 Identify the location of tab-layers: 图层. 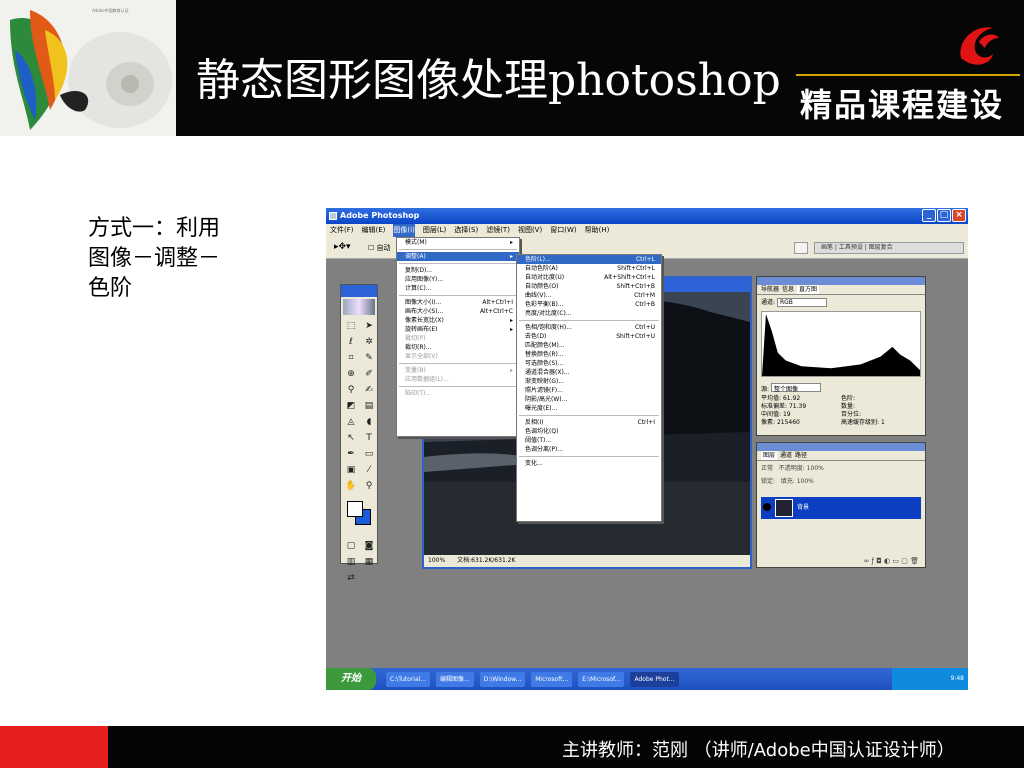
(769, 455).